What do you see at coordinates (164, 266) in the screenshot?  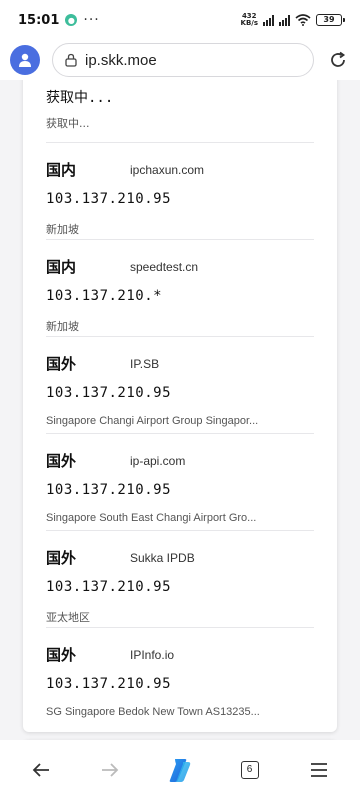 I see `entry-source: speedtest.cn` at bounding box center [164, 266].